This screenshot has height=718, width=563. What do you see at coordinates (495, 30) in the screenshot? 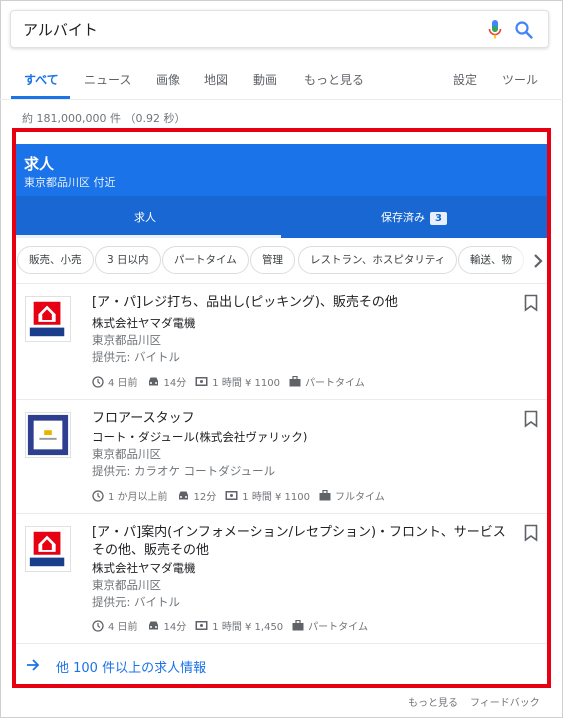
I see `microphone-icon` at bounding box center [495, 30].